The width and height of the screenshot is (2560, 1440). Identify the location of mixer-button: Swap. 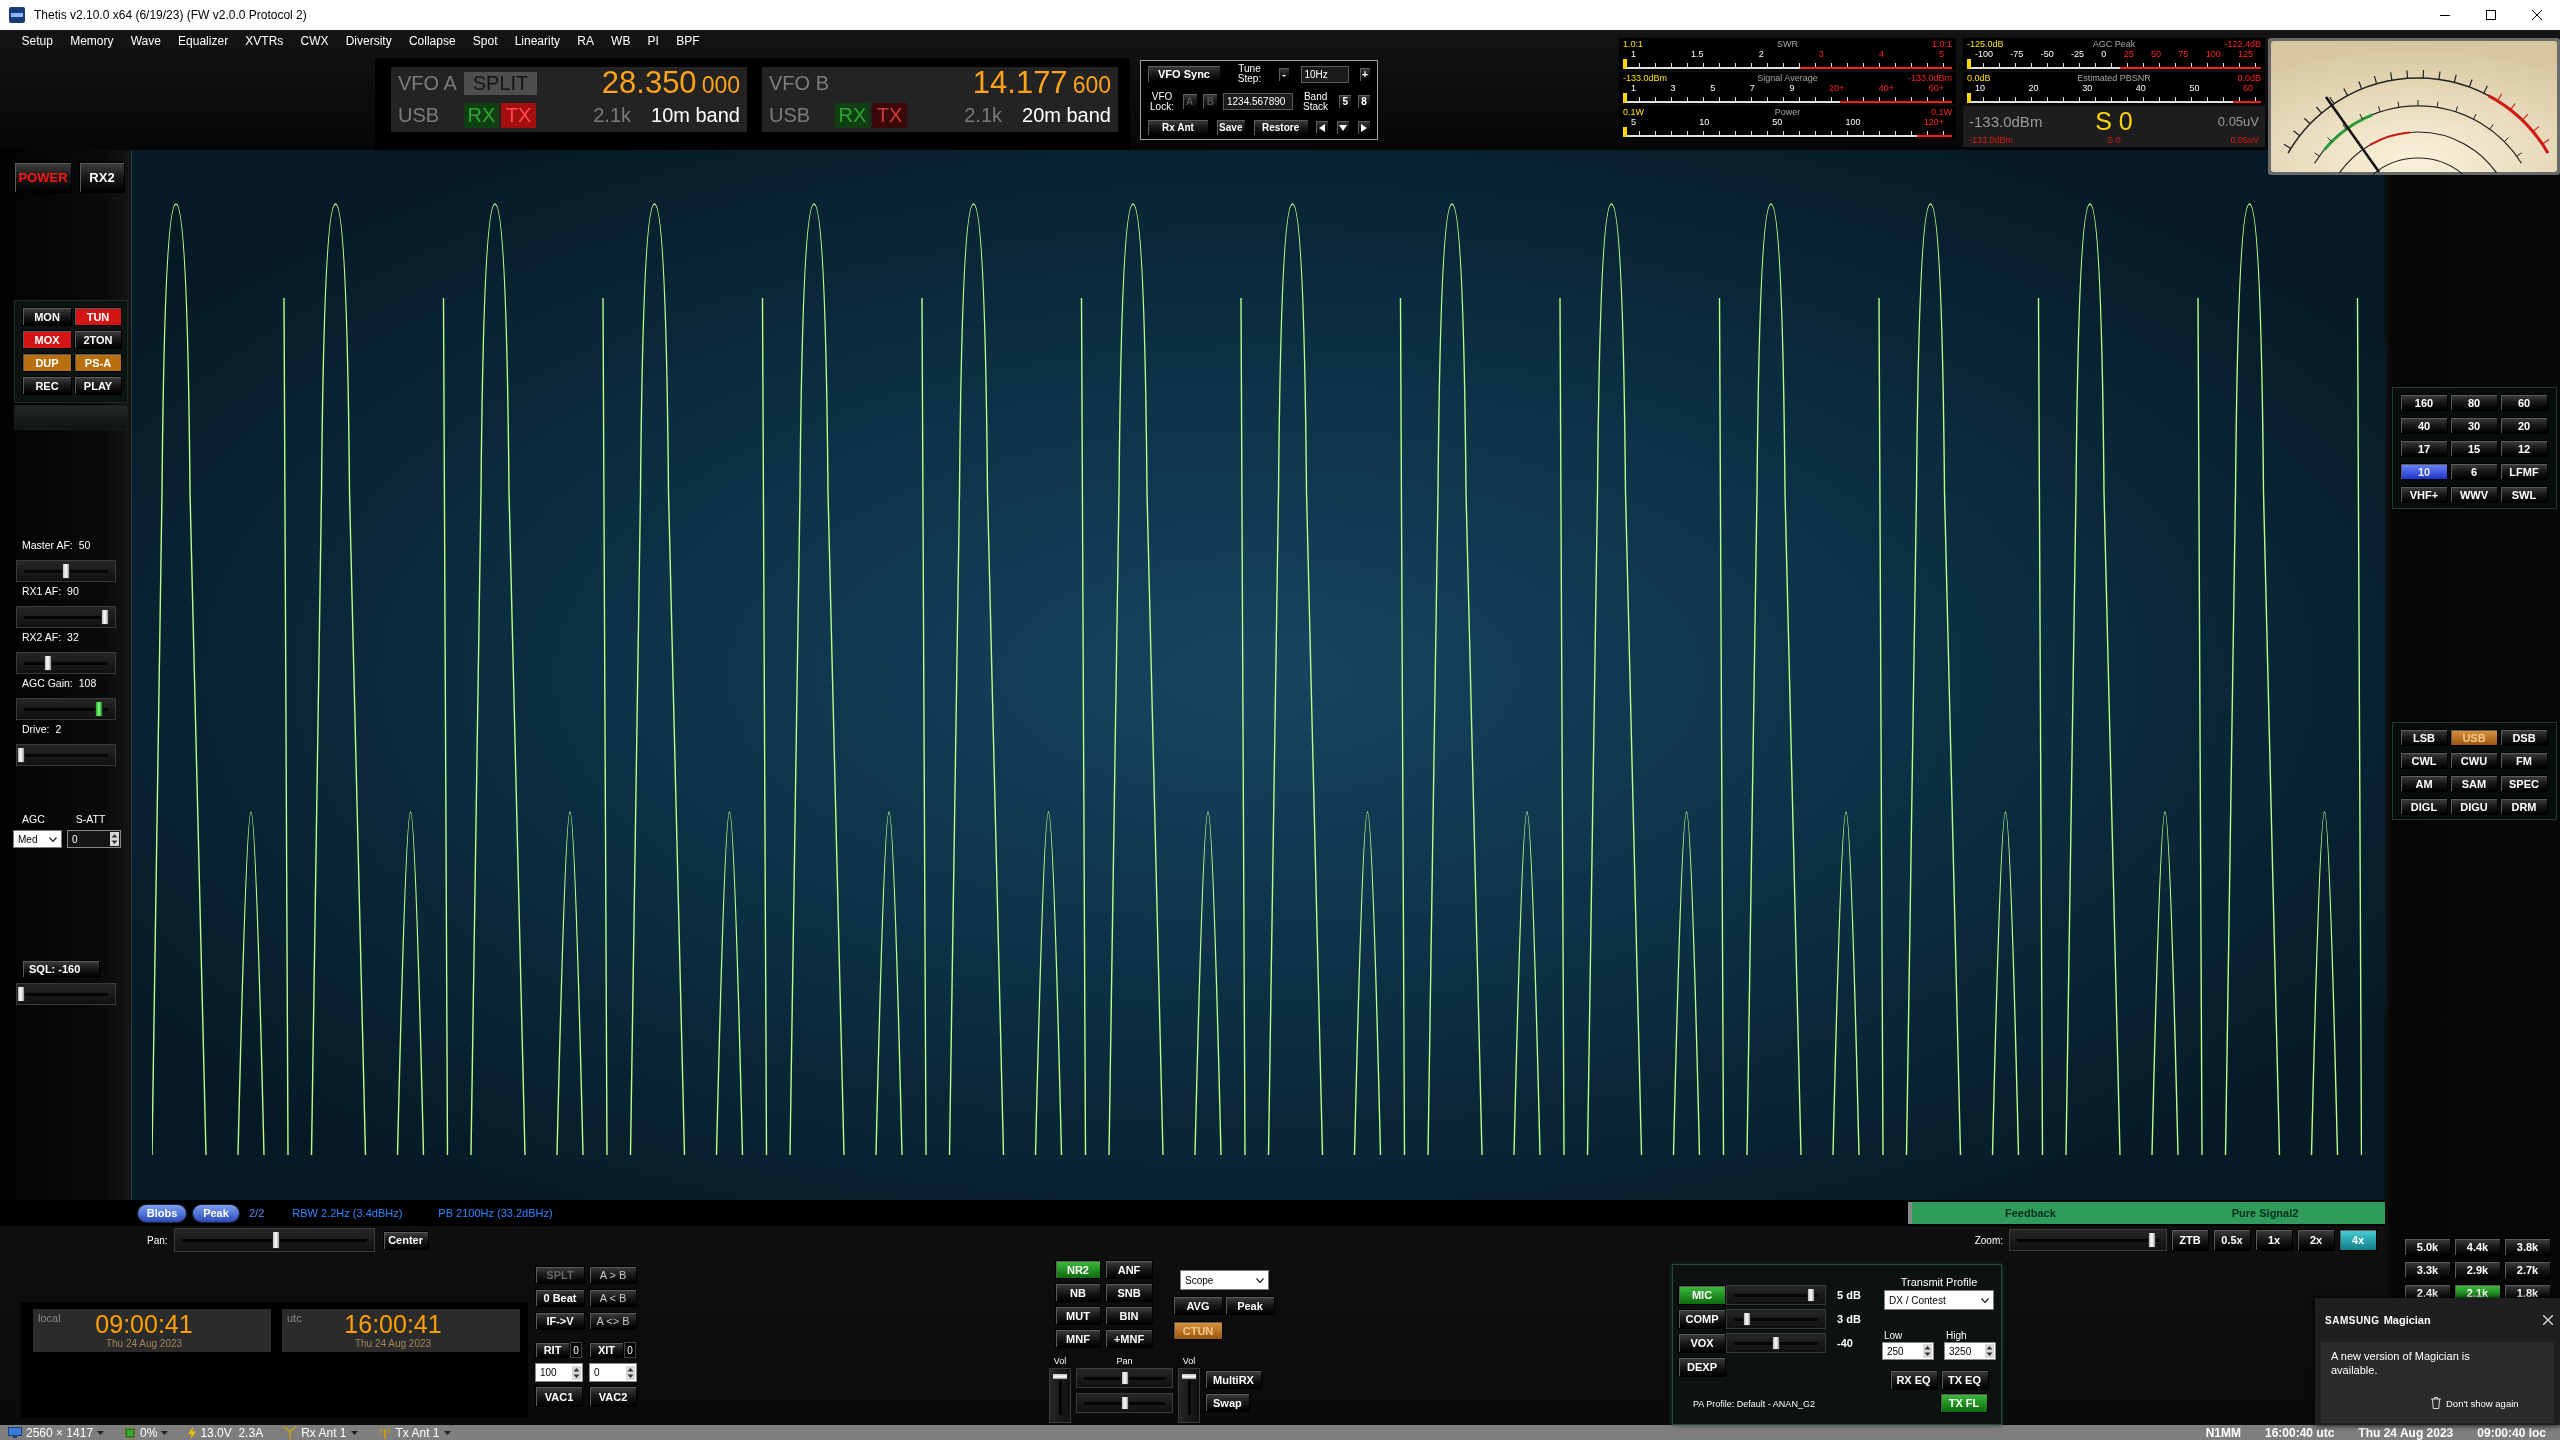
(1227, 1402).